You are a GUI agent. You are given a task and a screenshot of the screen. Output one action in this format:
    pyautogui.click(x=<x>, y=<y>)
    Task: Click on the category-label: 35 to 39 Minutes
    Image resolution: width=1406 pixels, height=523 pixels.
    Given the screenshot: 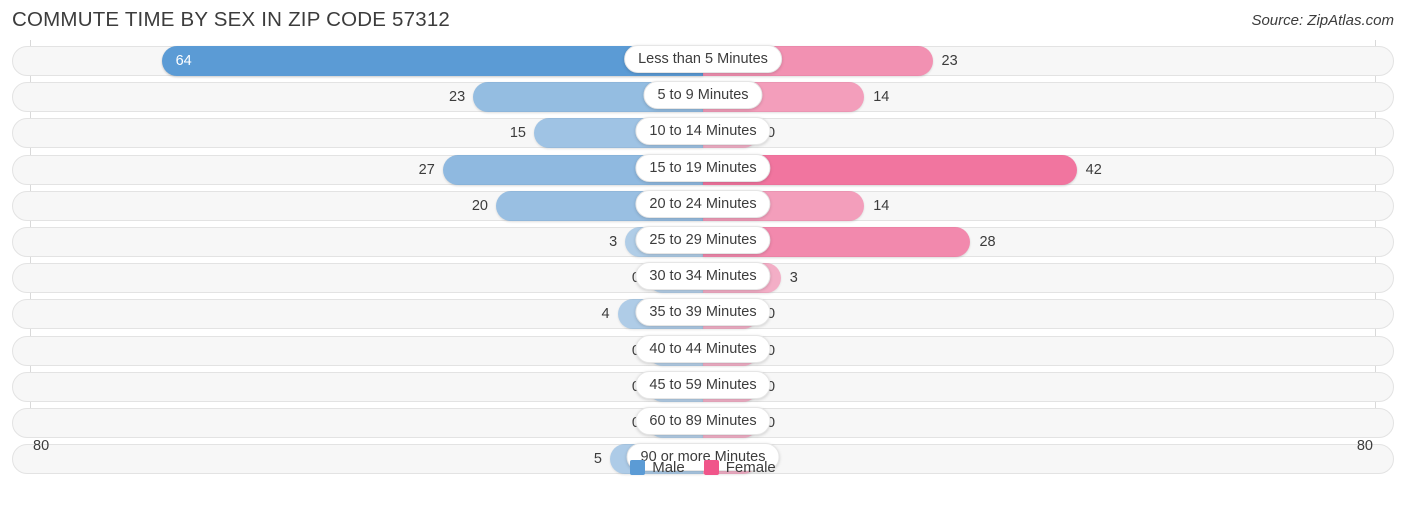 What is the action you would take?
    pyautogui.click(x=703, y=312)
    